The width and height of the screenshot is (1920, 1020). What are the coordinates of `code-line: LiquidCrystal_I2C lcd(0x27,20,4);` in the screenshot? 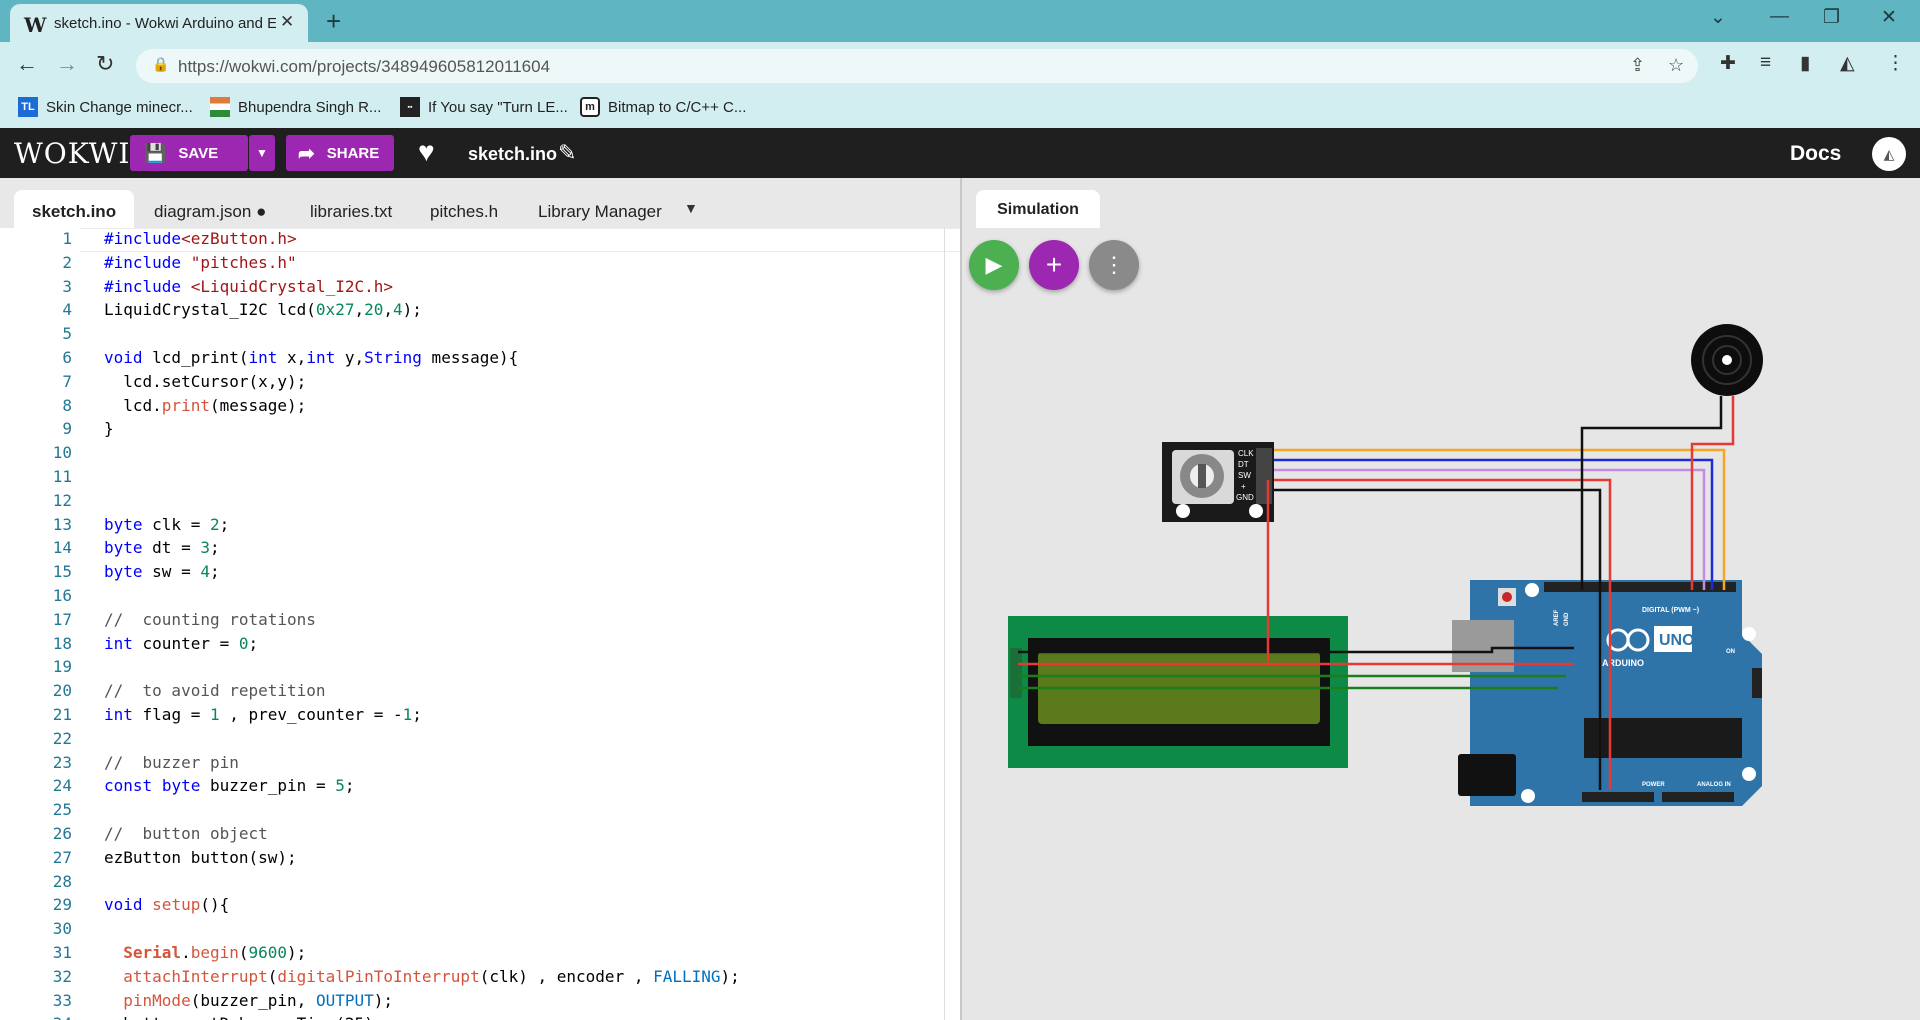 It's located at (263, 309).